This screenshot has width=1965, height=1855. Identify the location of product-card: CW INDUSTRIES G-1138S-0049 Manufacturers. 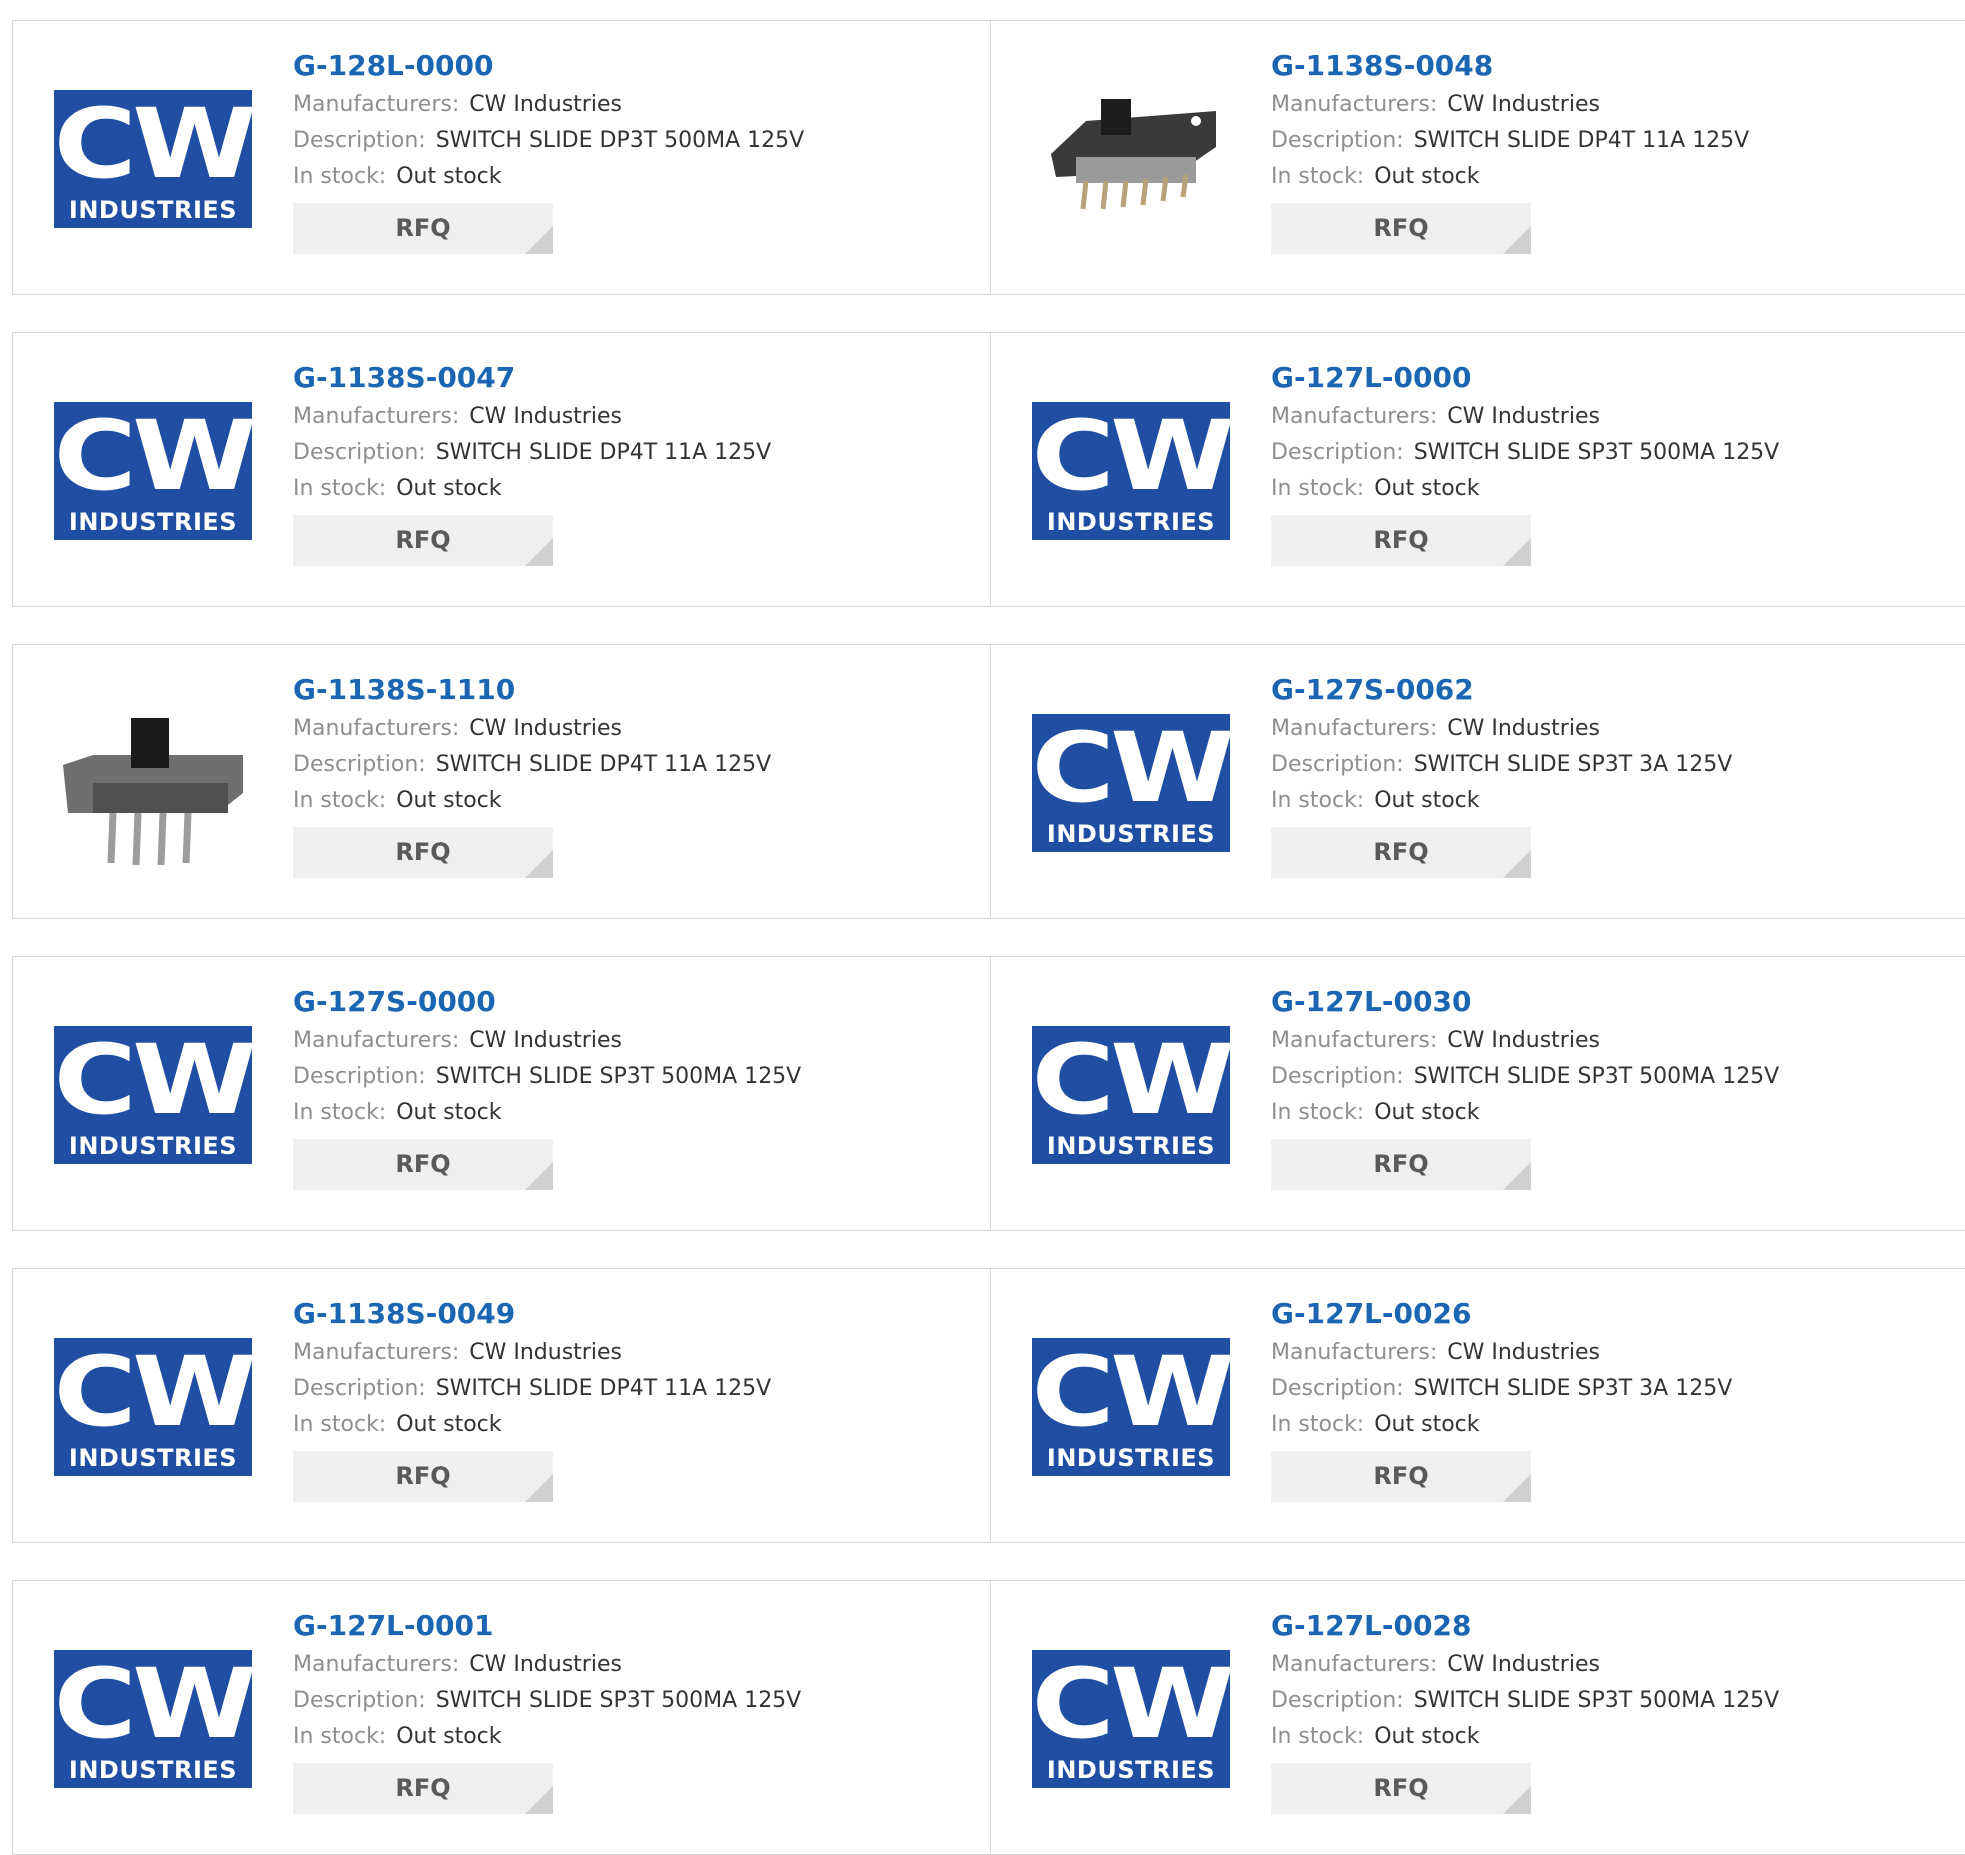
(501, 1405).